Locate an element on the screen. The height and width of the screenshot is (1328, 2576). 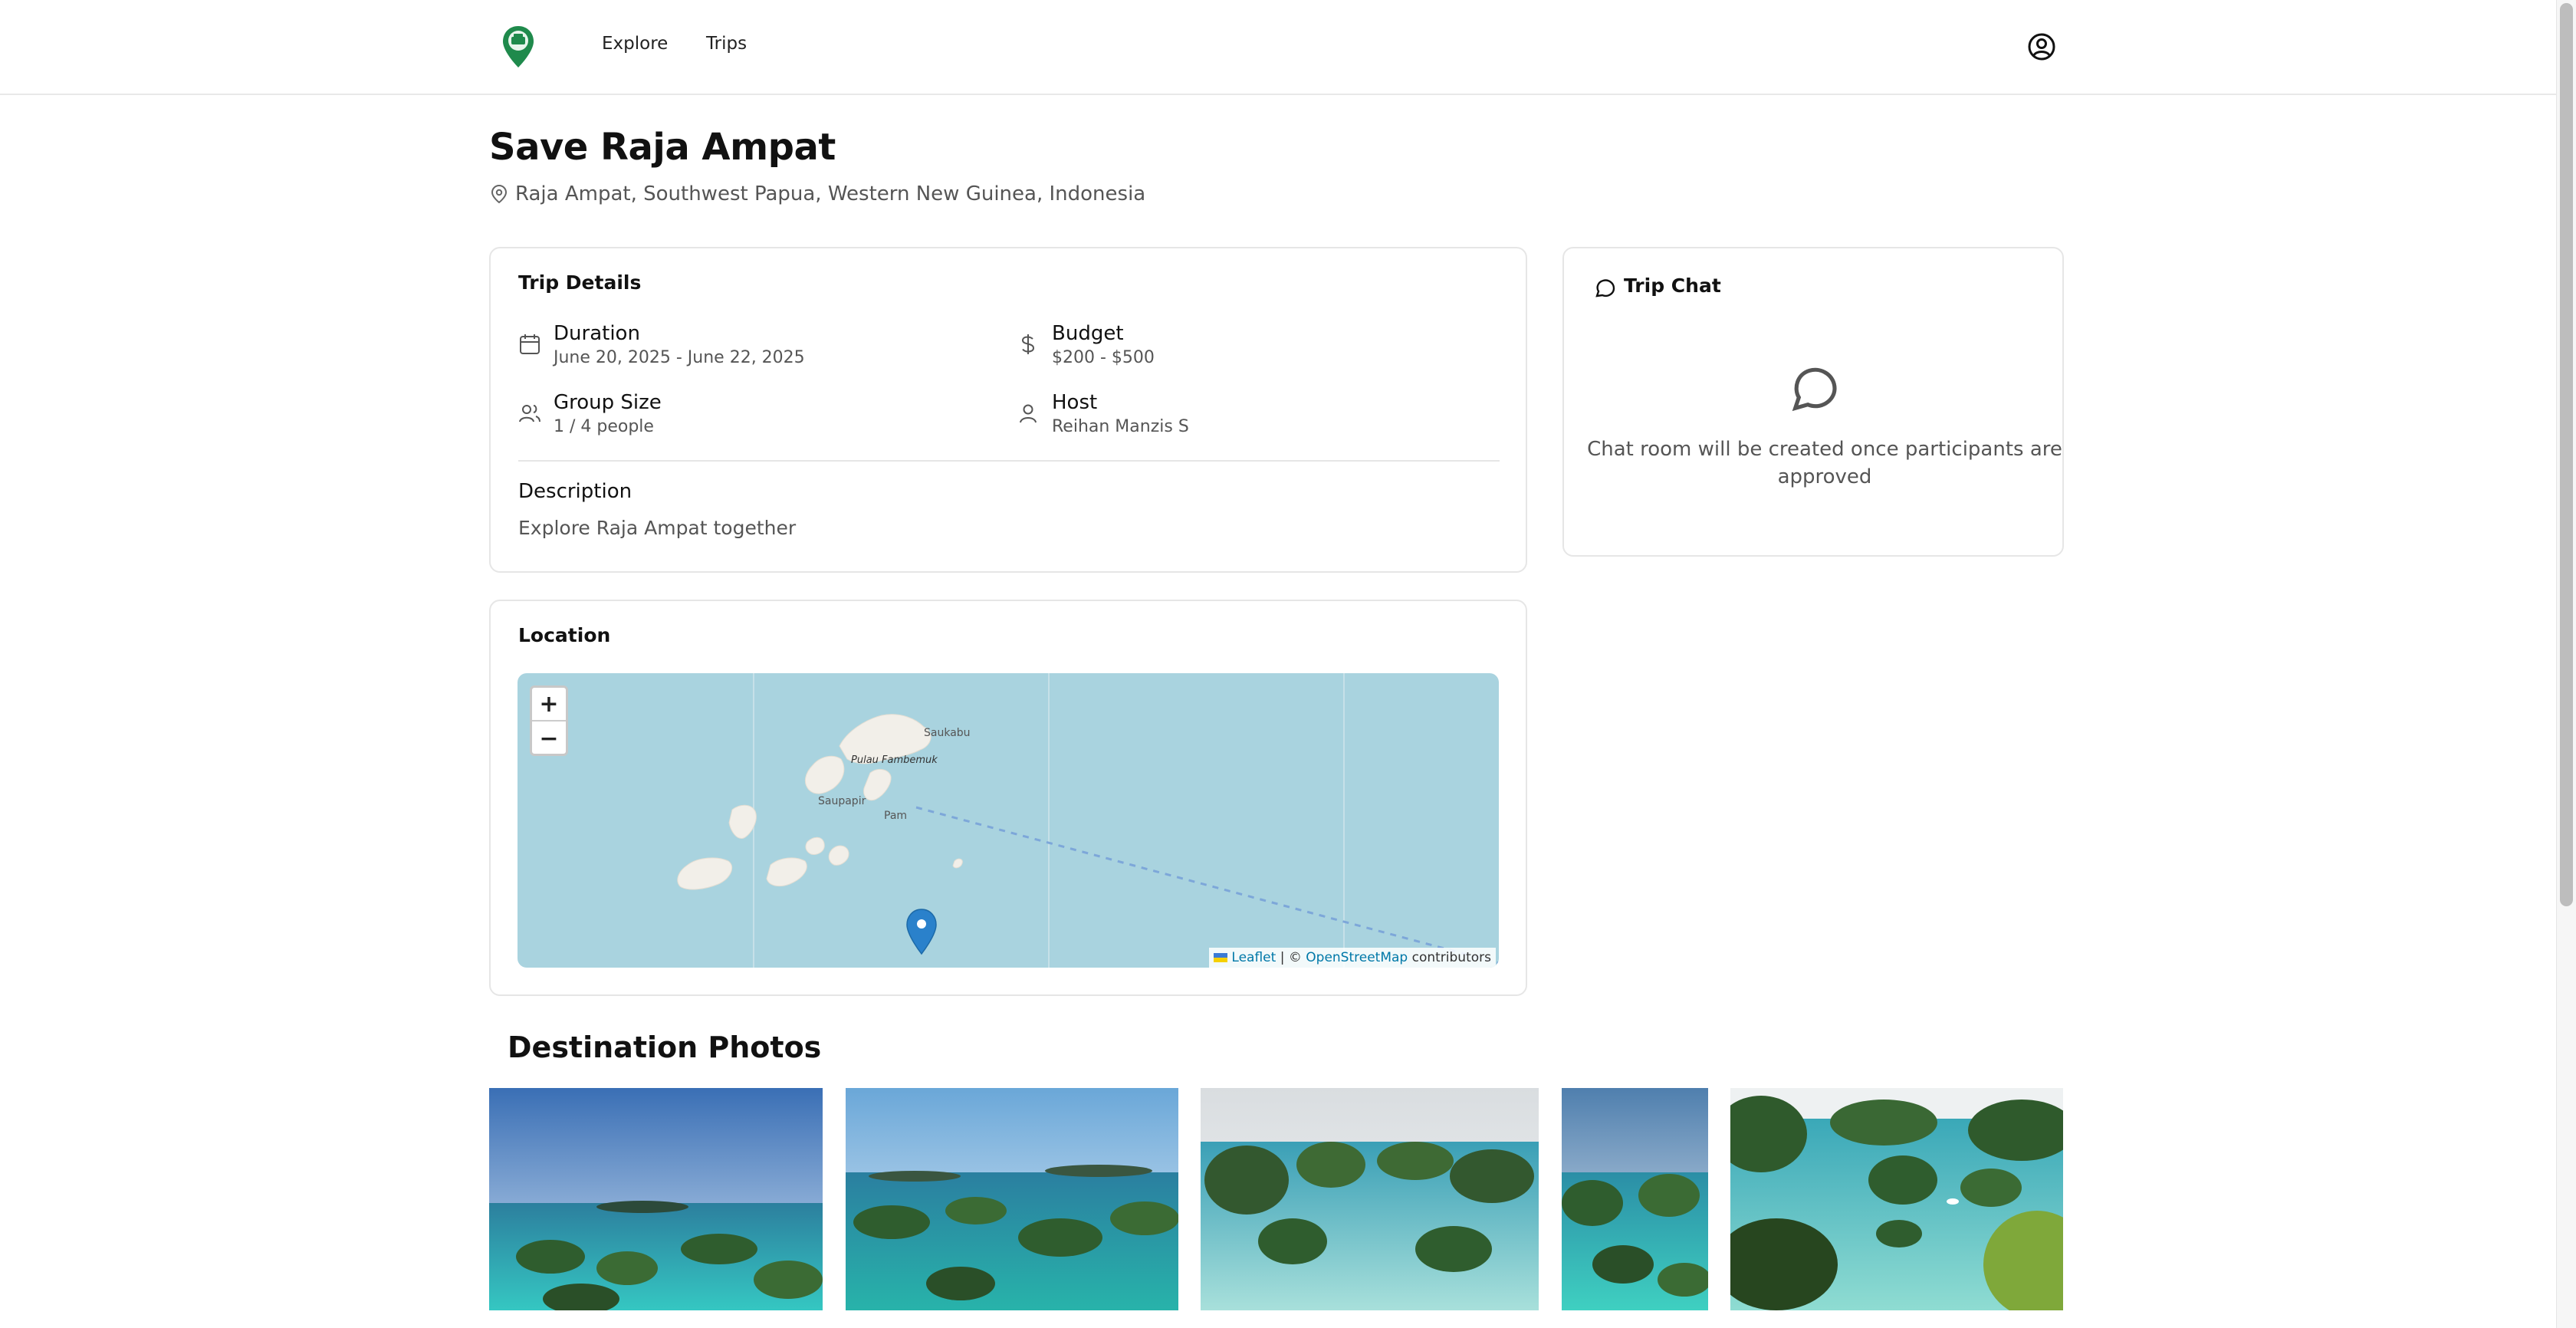
page-scrollbar is located at coordinates (2566, 664).